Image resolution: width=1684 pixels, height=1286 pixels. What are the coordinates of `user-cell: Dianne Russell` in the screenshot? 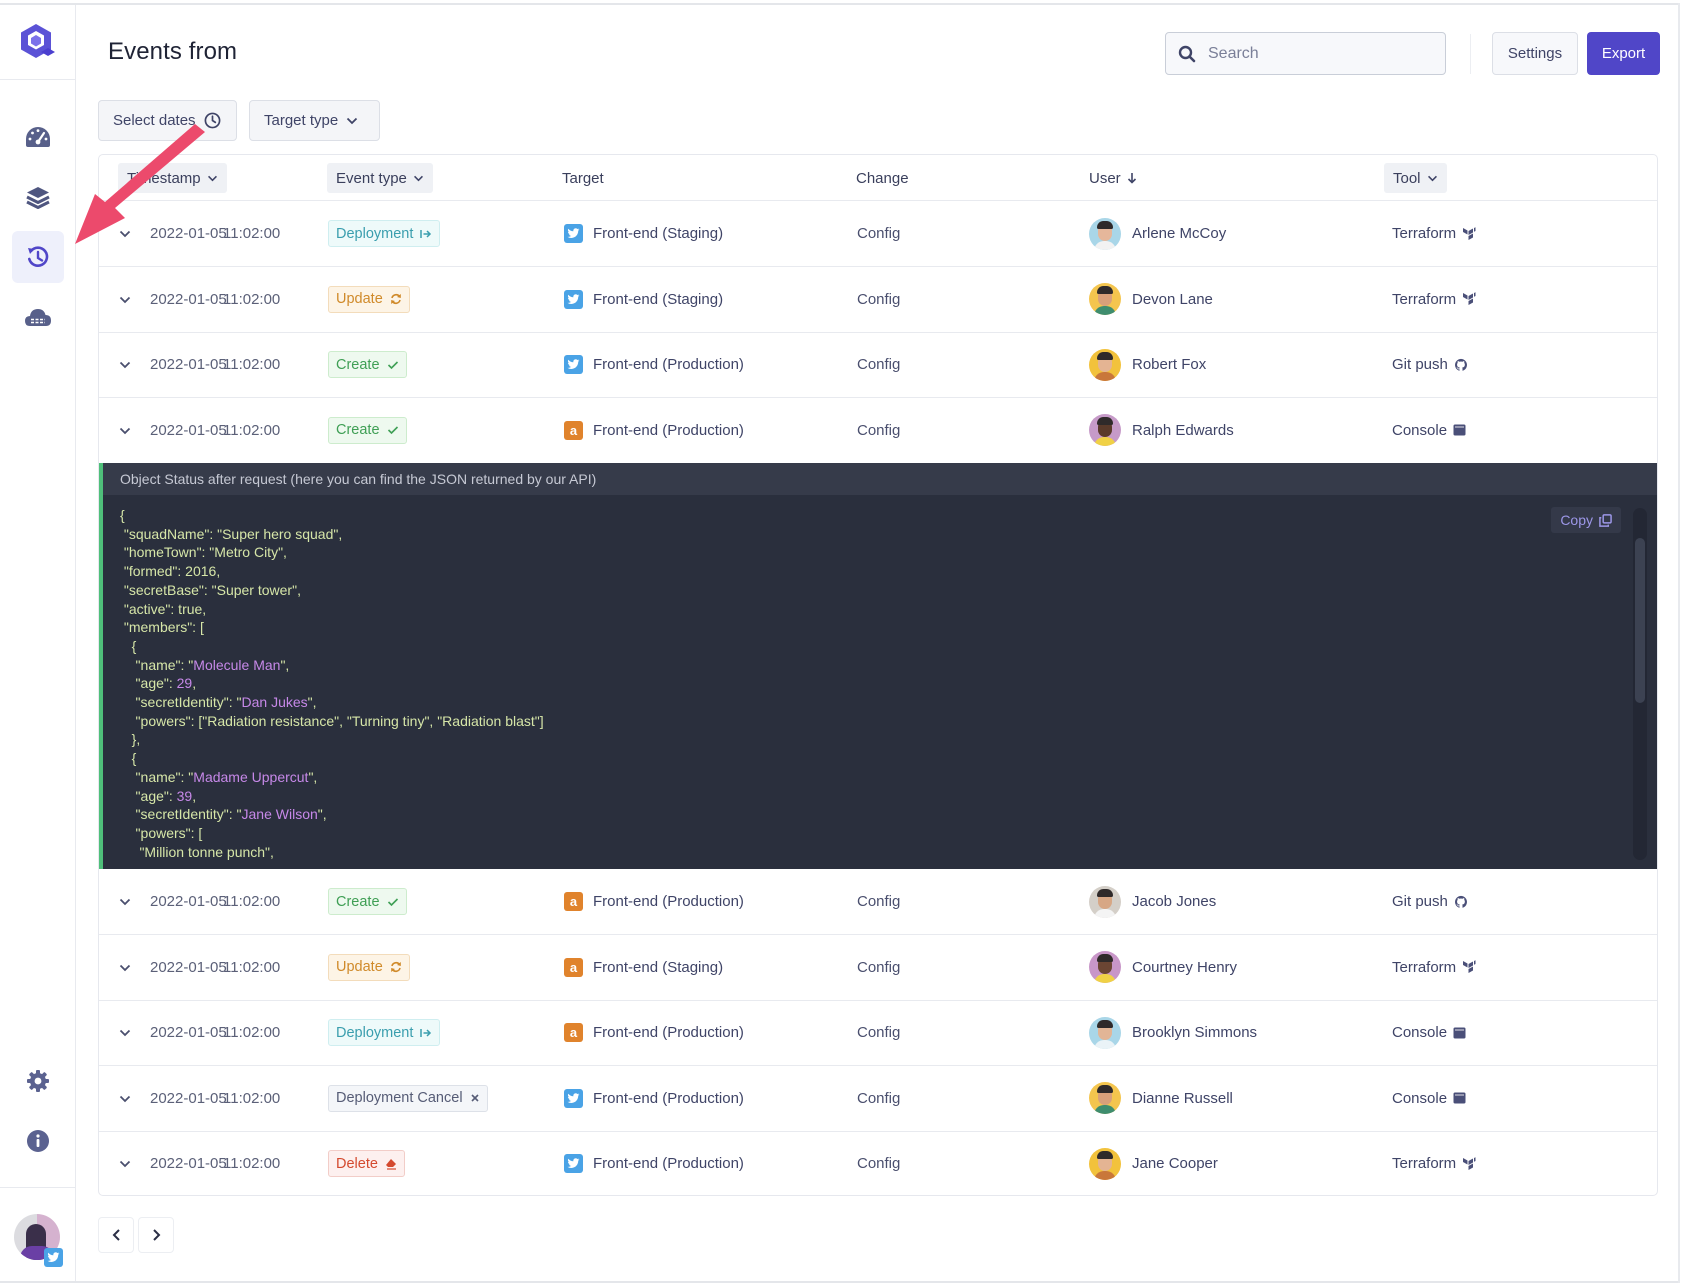 It's located at (1161, 1098).